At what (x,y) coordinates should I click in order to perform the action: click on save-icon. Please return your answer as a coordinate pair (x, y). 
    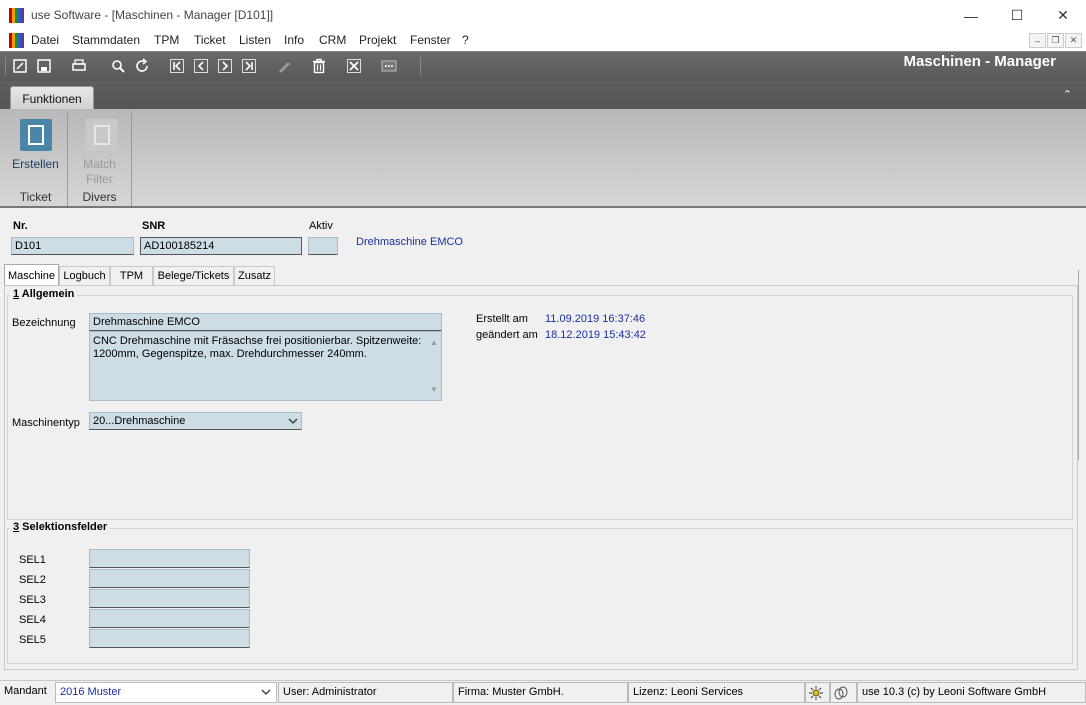
    Looking at the image, I should click on (44, 66).